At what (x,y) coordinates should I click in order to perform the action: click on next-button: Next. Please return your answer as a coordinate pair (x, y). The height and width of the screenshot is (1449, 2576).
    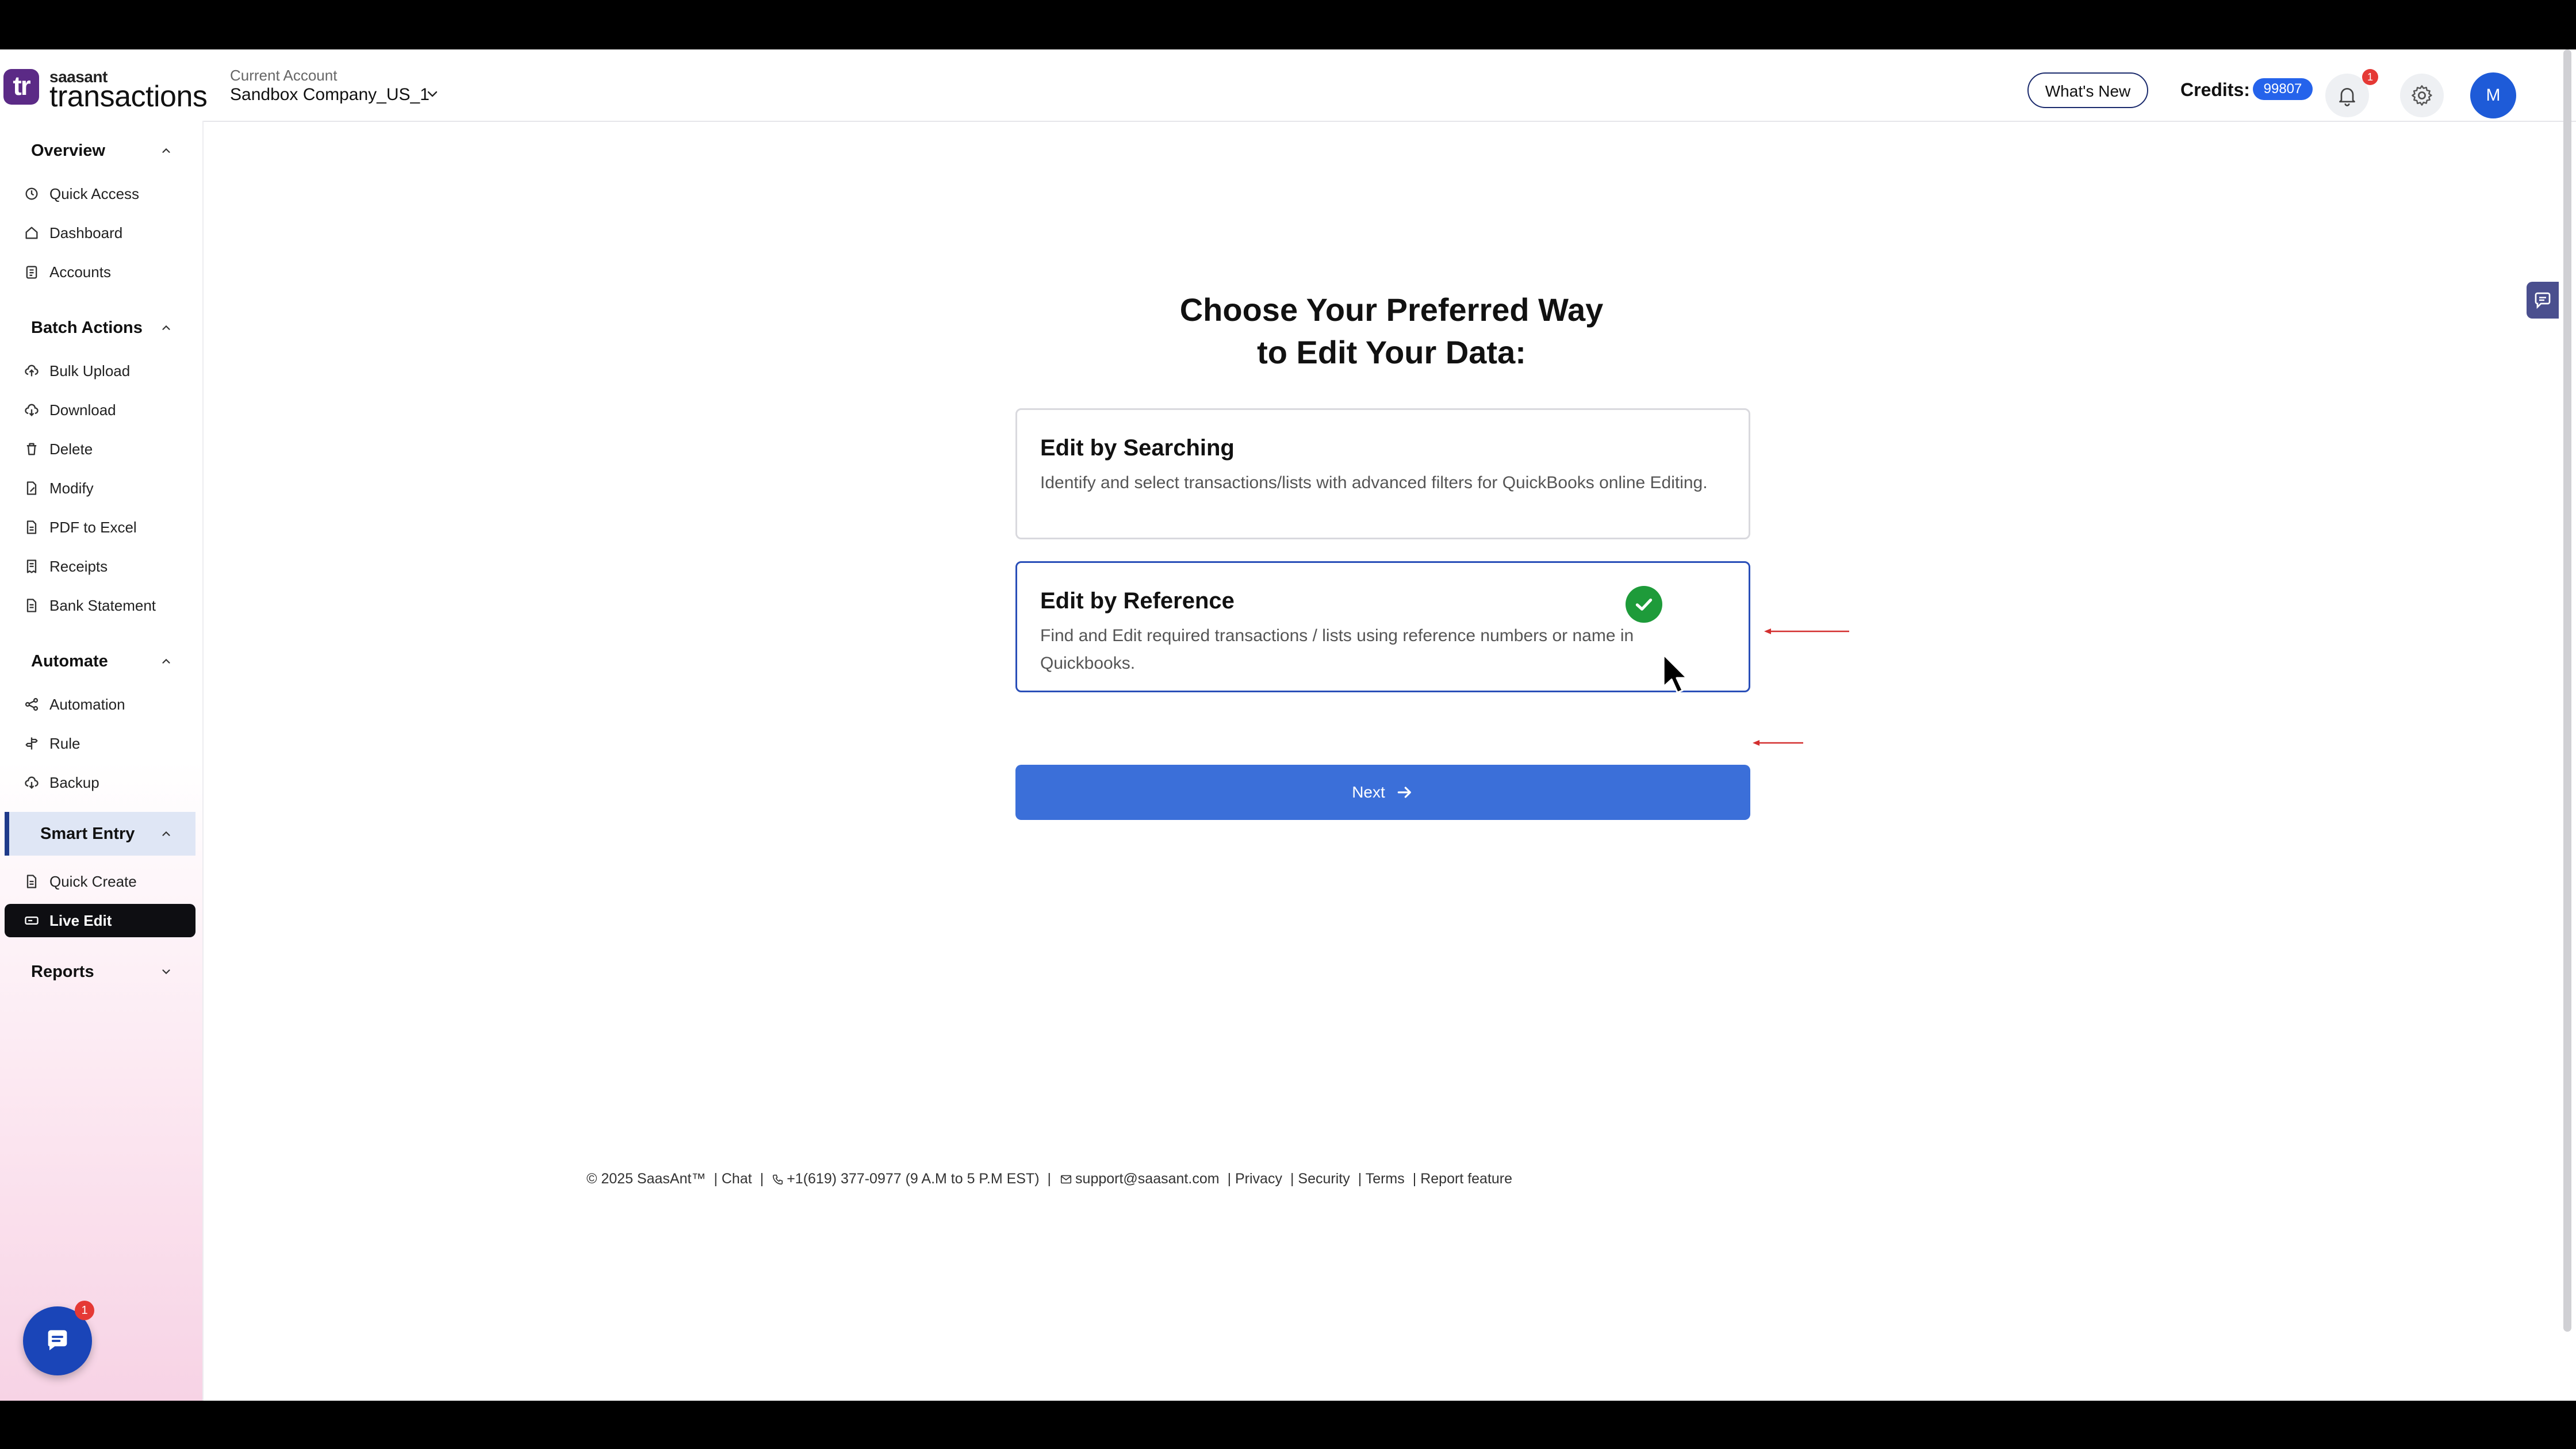
    Looking at the image, I should click on (1382, 792).